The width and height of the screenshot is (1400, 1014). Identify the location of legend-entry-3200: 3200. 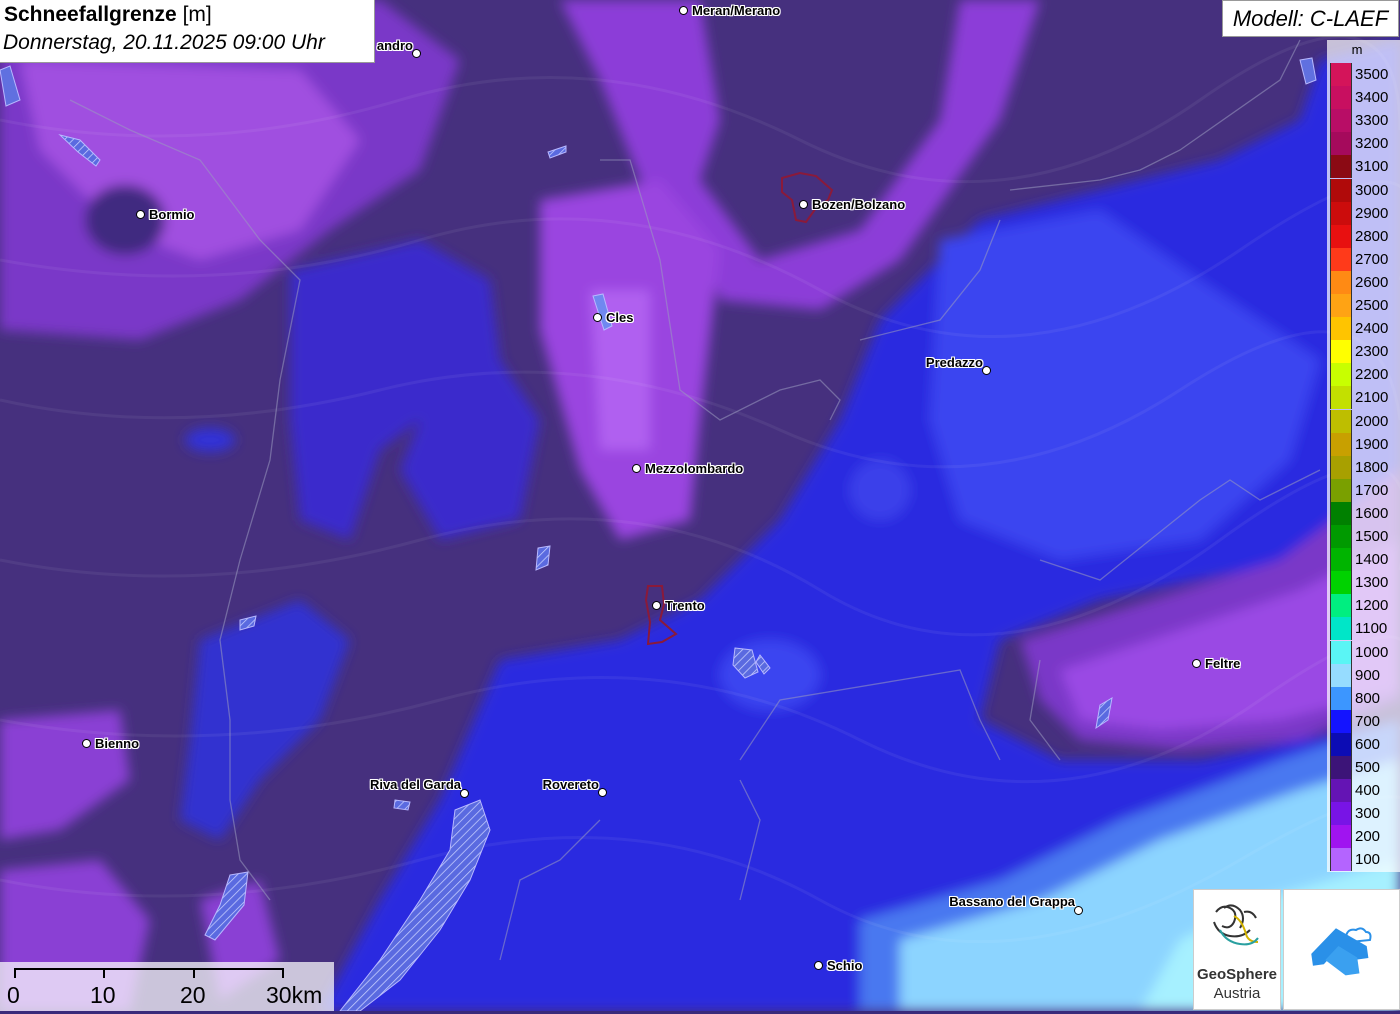
(1365, 144).